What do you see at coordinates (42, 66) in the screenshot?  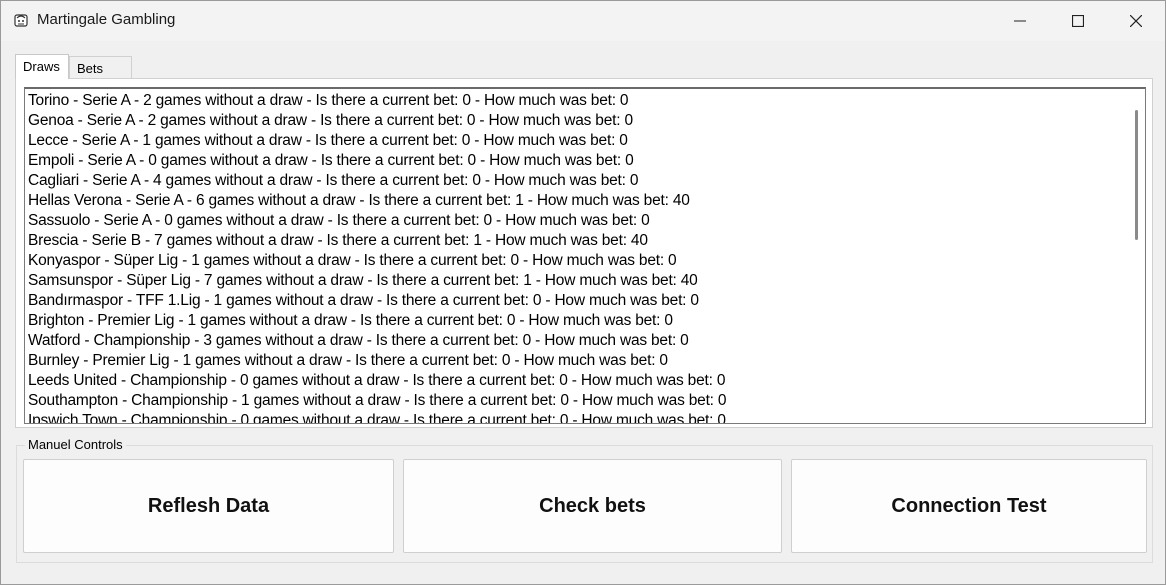 I see `tab-draws: Draws` at bounding box center [42, 66].